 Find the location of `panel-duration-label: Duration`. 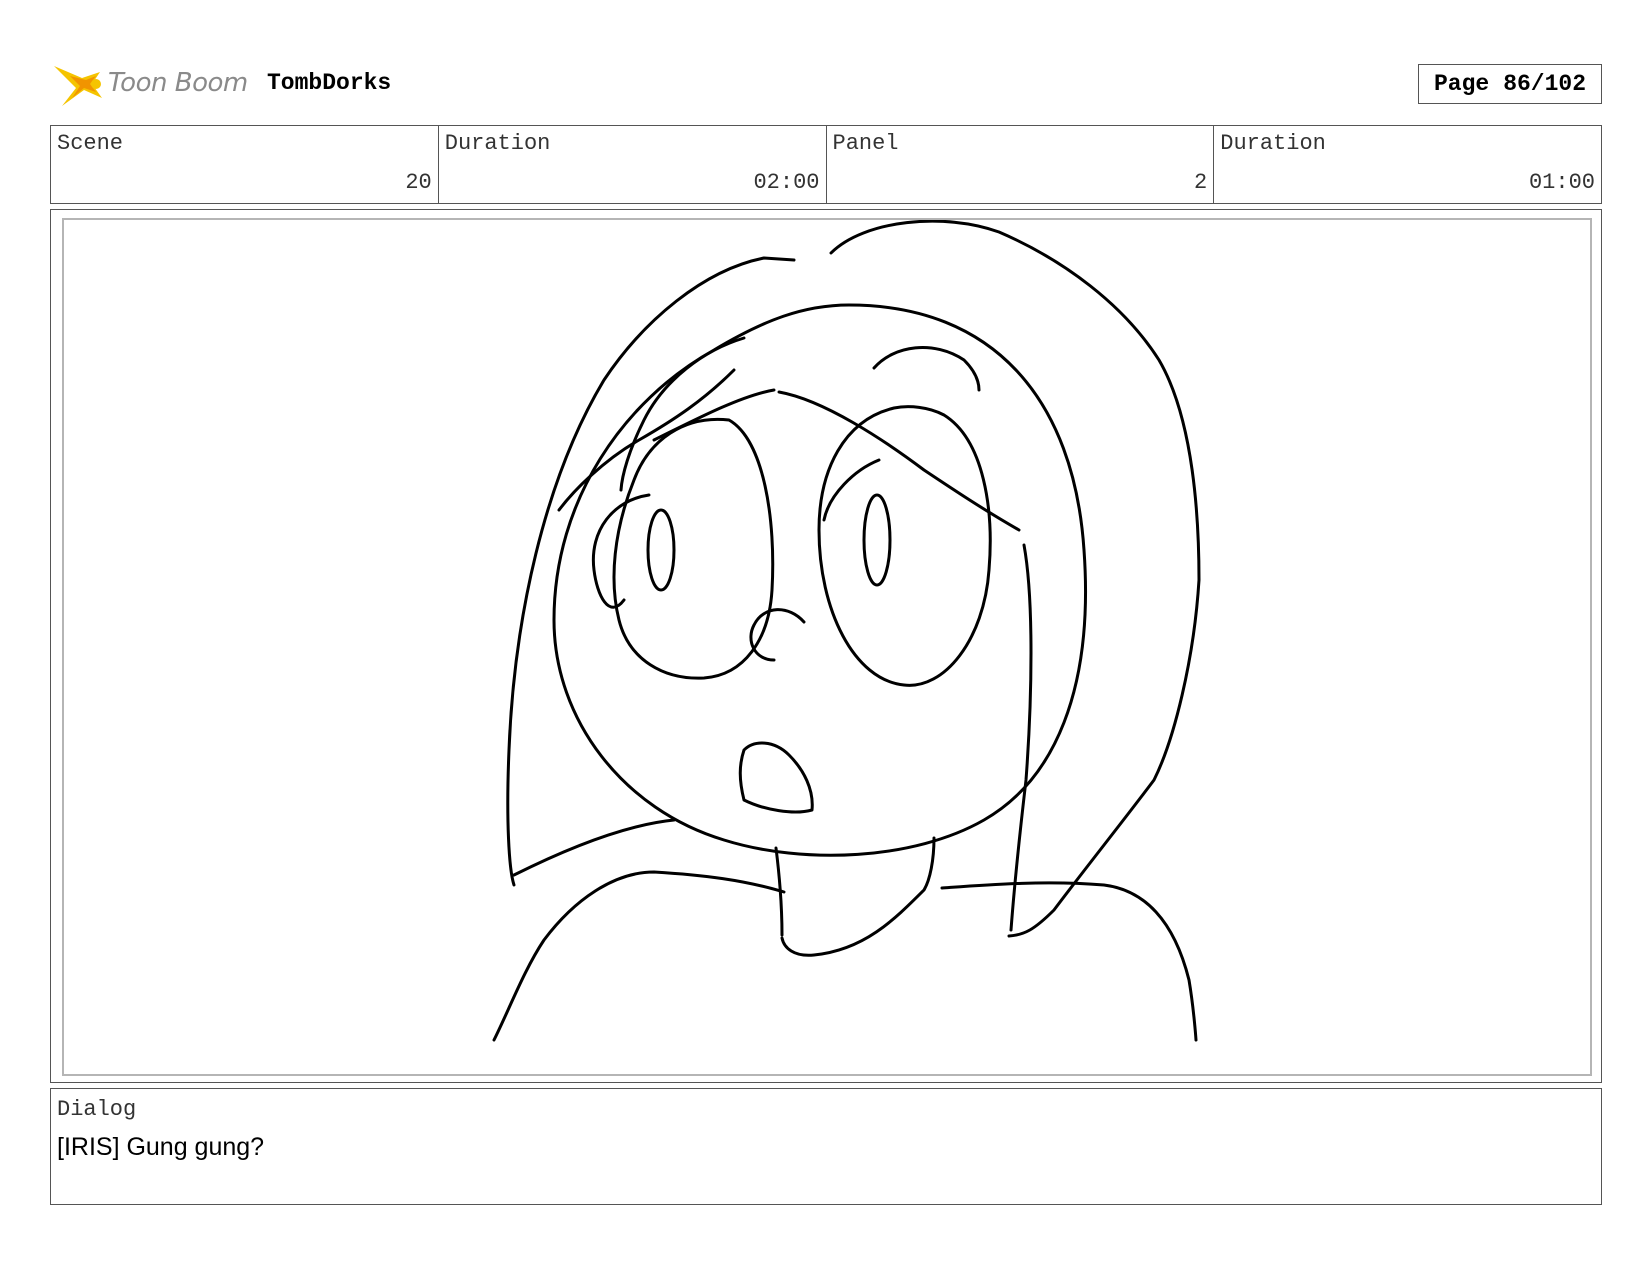

panel-duration-label: Duration is located at coordinates (1273, 143).